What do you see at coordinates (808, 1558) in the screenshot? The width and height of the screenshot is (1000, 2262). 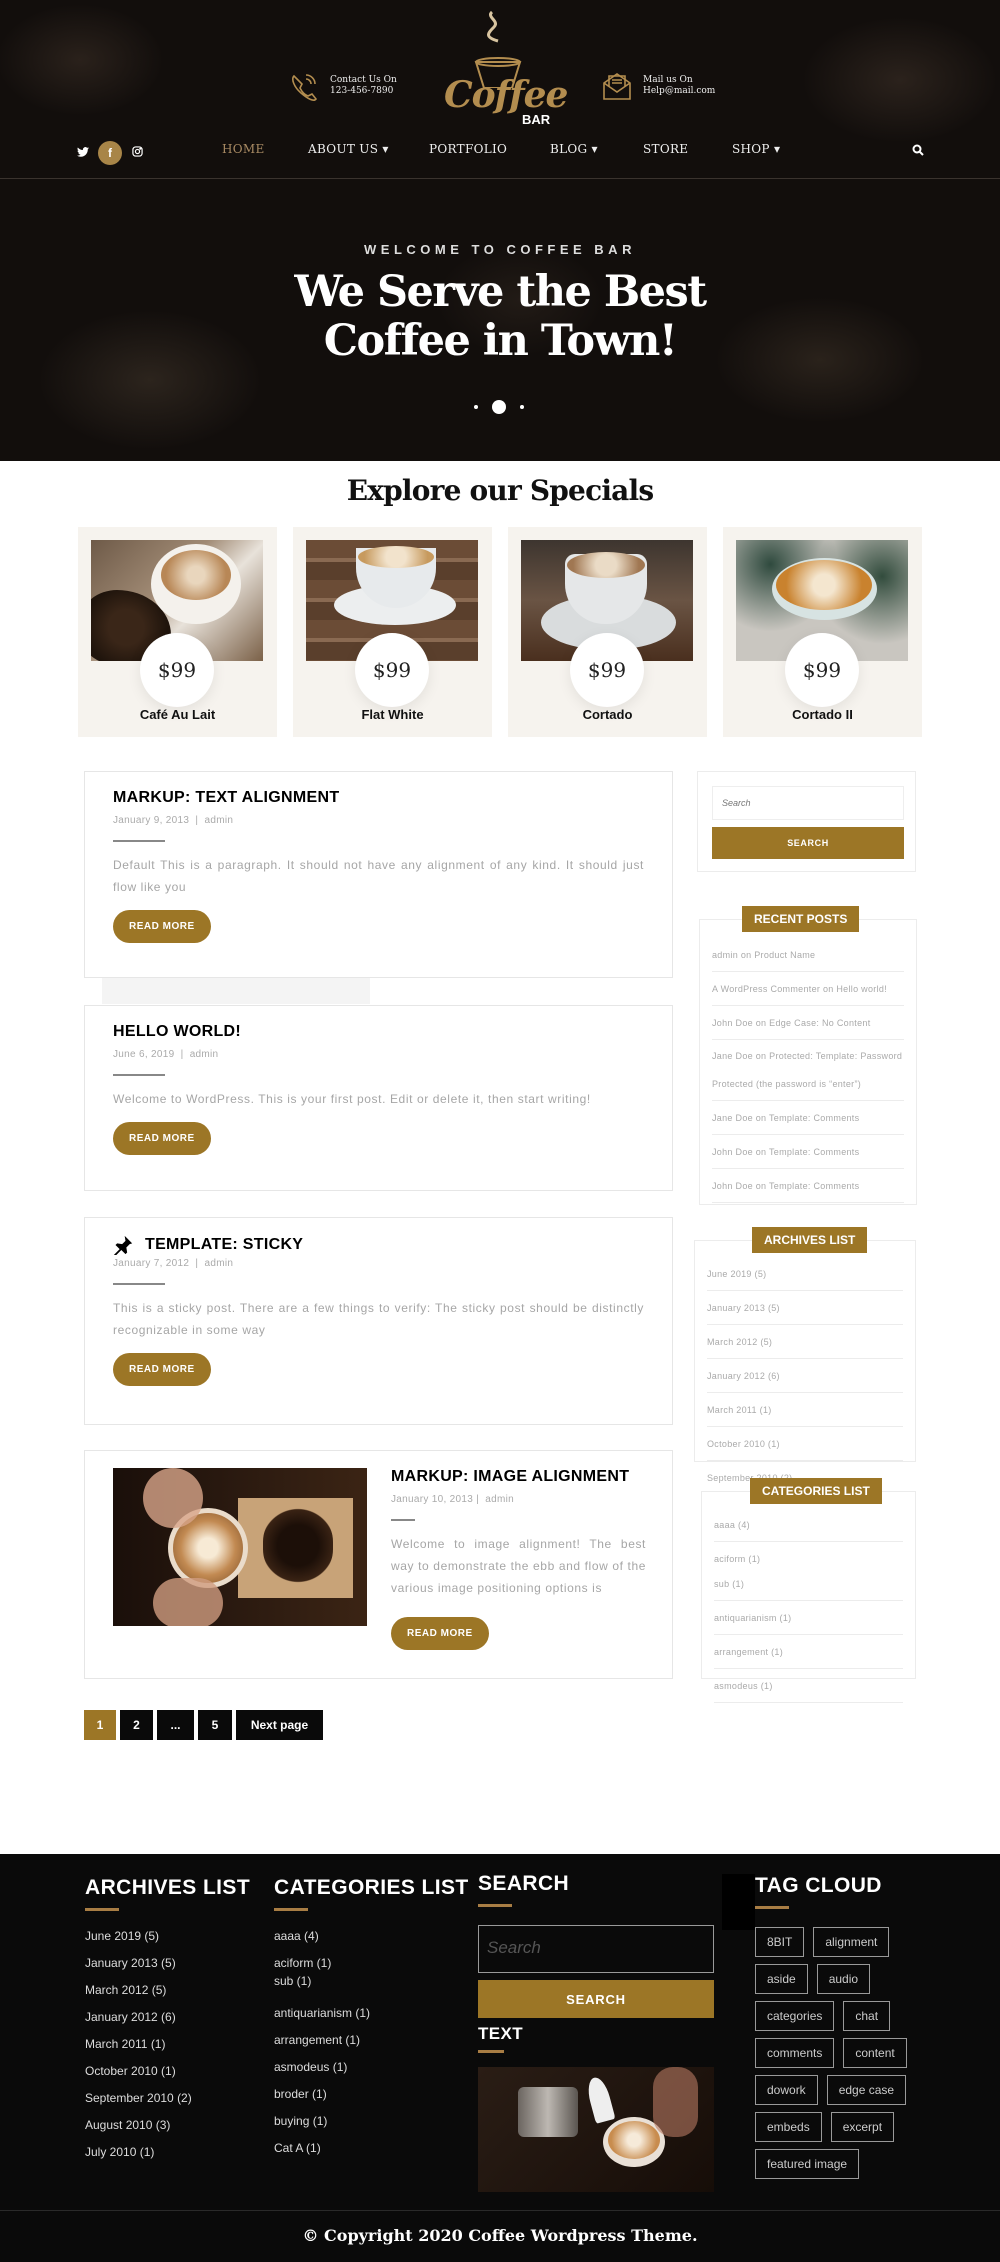 I see `category-item: aciform (1)` at bounding box center [808, 1558].